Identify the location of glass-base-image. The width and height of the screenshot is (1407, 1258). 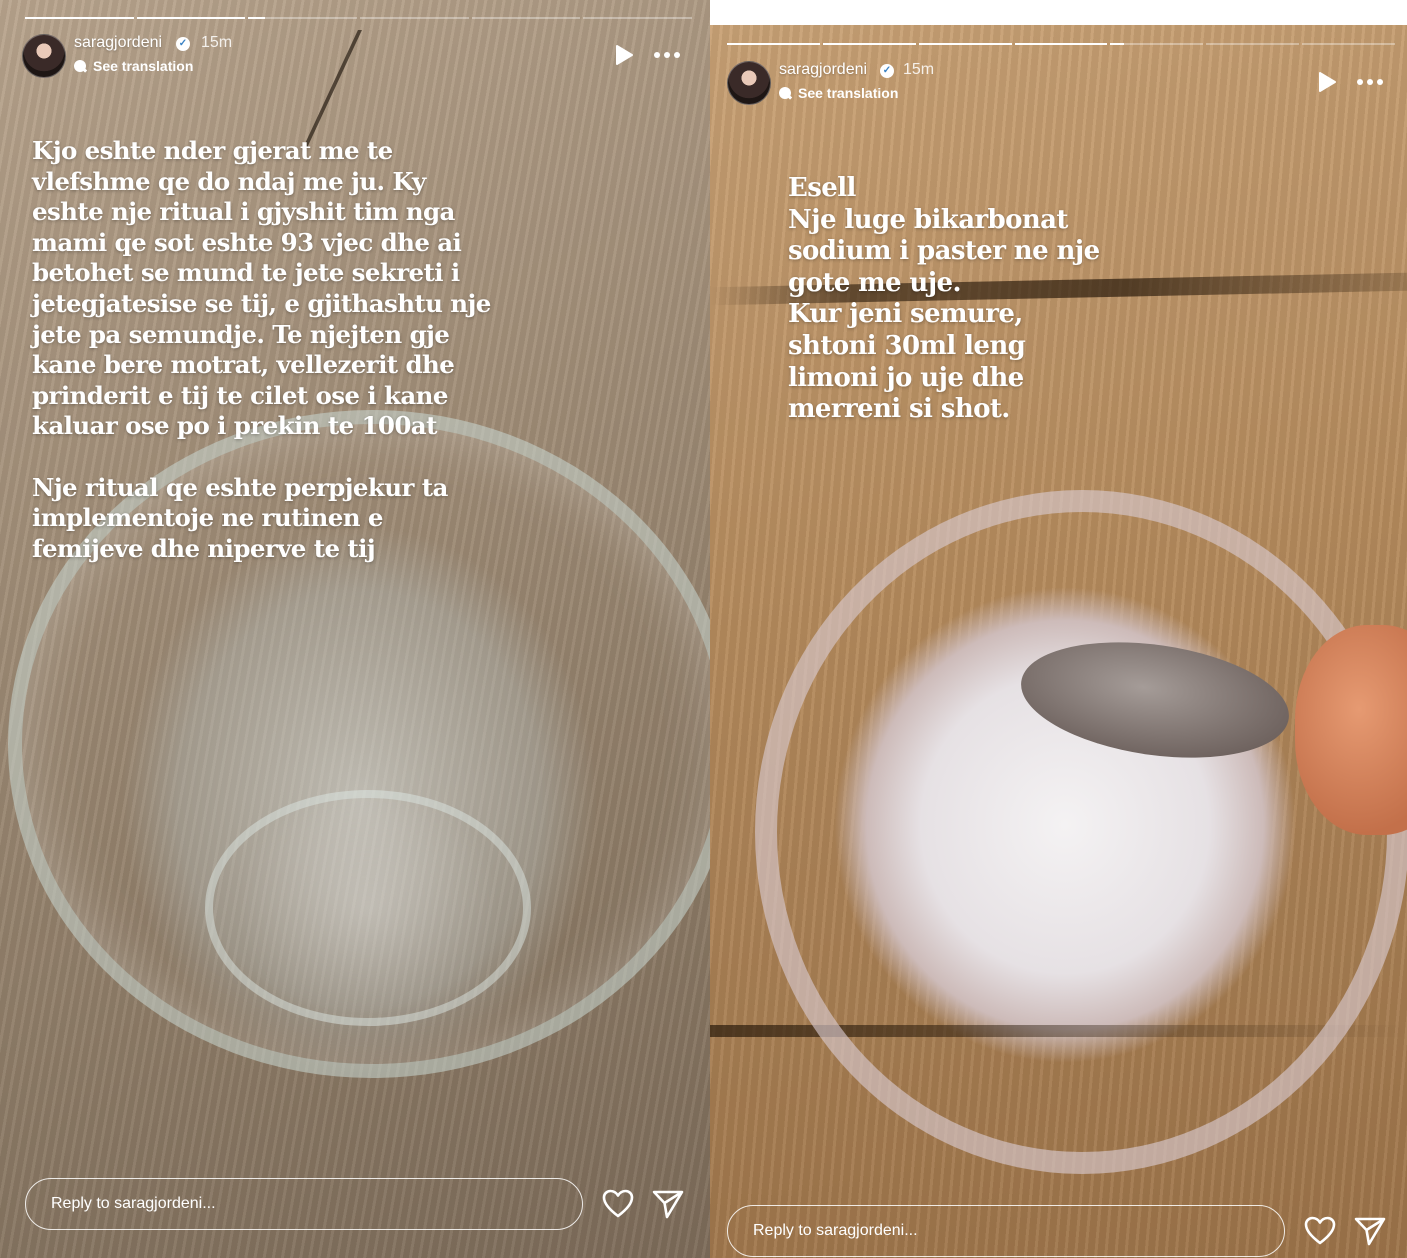
(368, 908).